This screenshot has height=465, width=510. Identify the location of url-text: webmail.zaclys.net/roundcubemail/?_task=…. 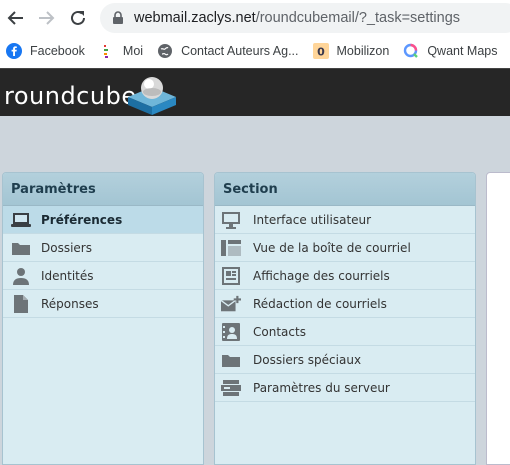
(297, 18).